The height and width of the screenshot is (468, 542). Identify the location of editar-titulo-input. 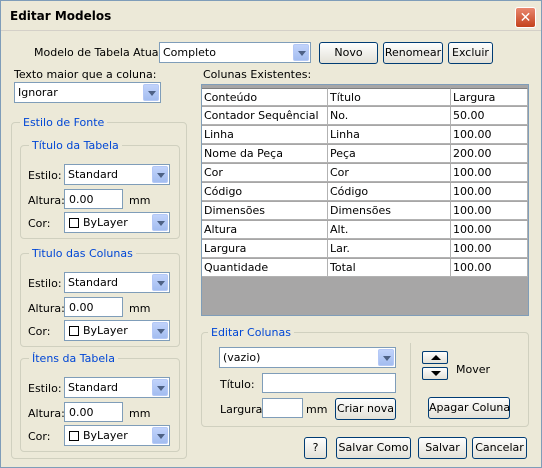
(329, 383).